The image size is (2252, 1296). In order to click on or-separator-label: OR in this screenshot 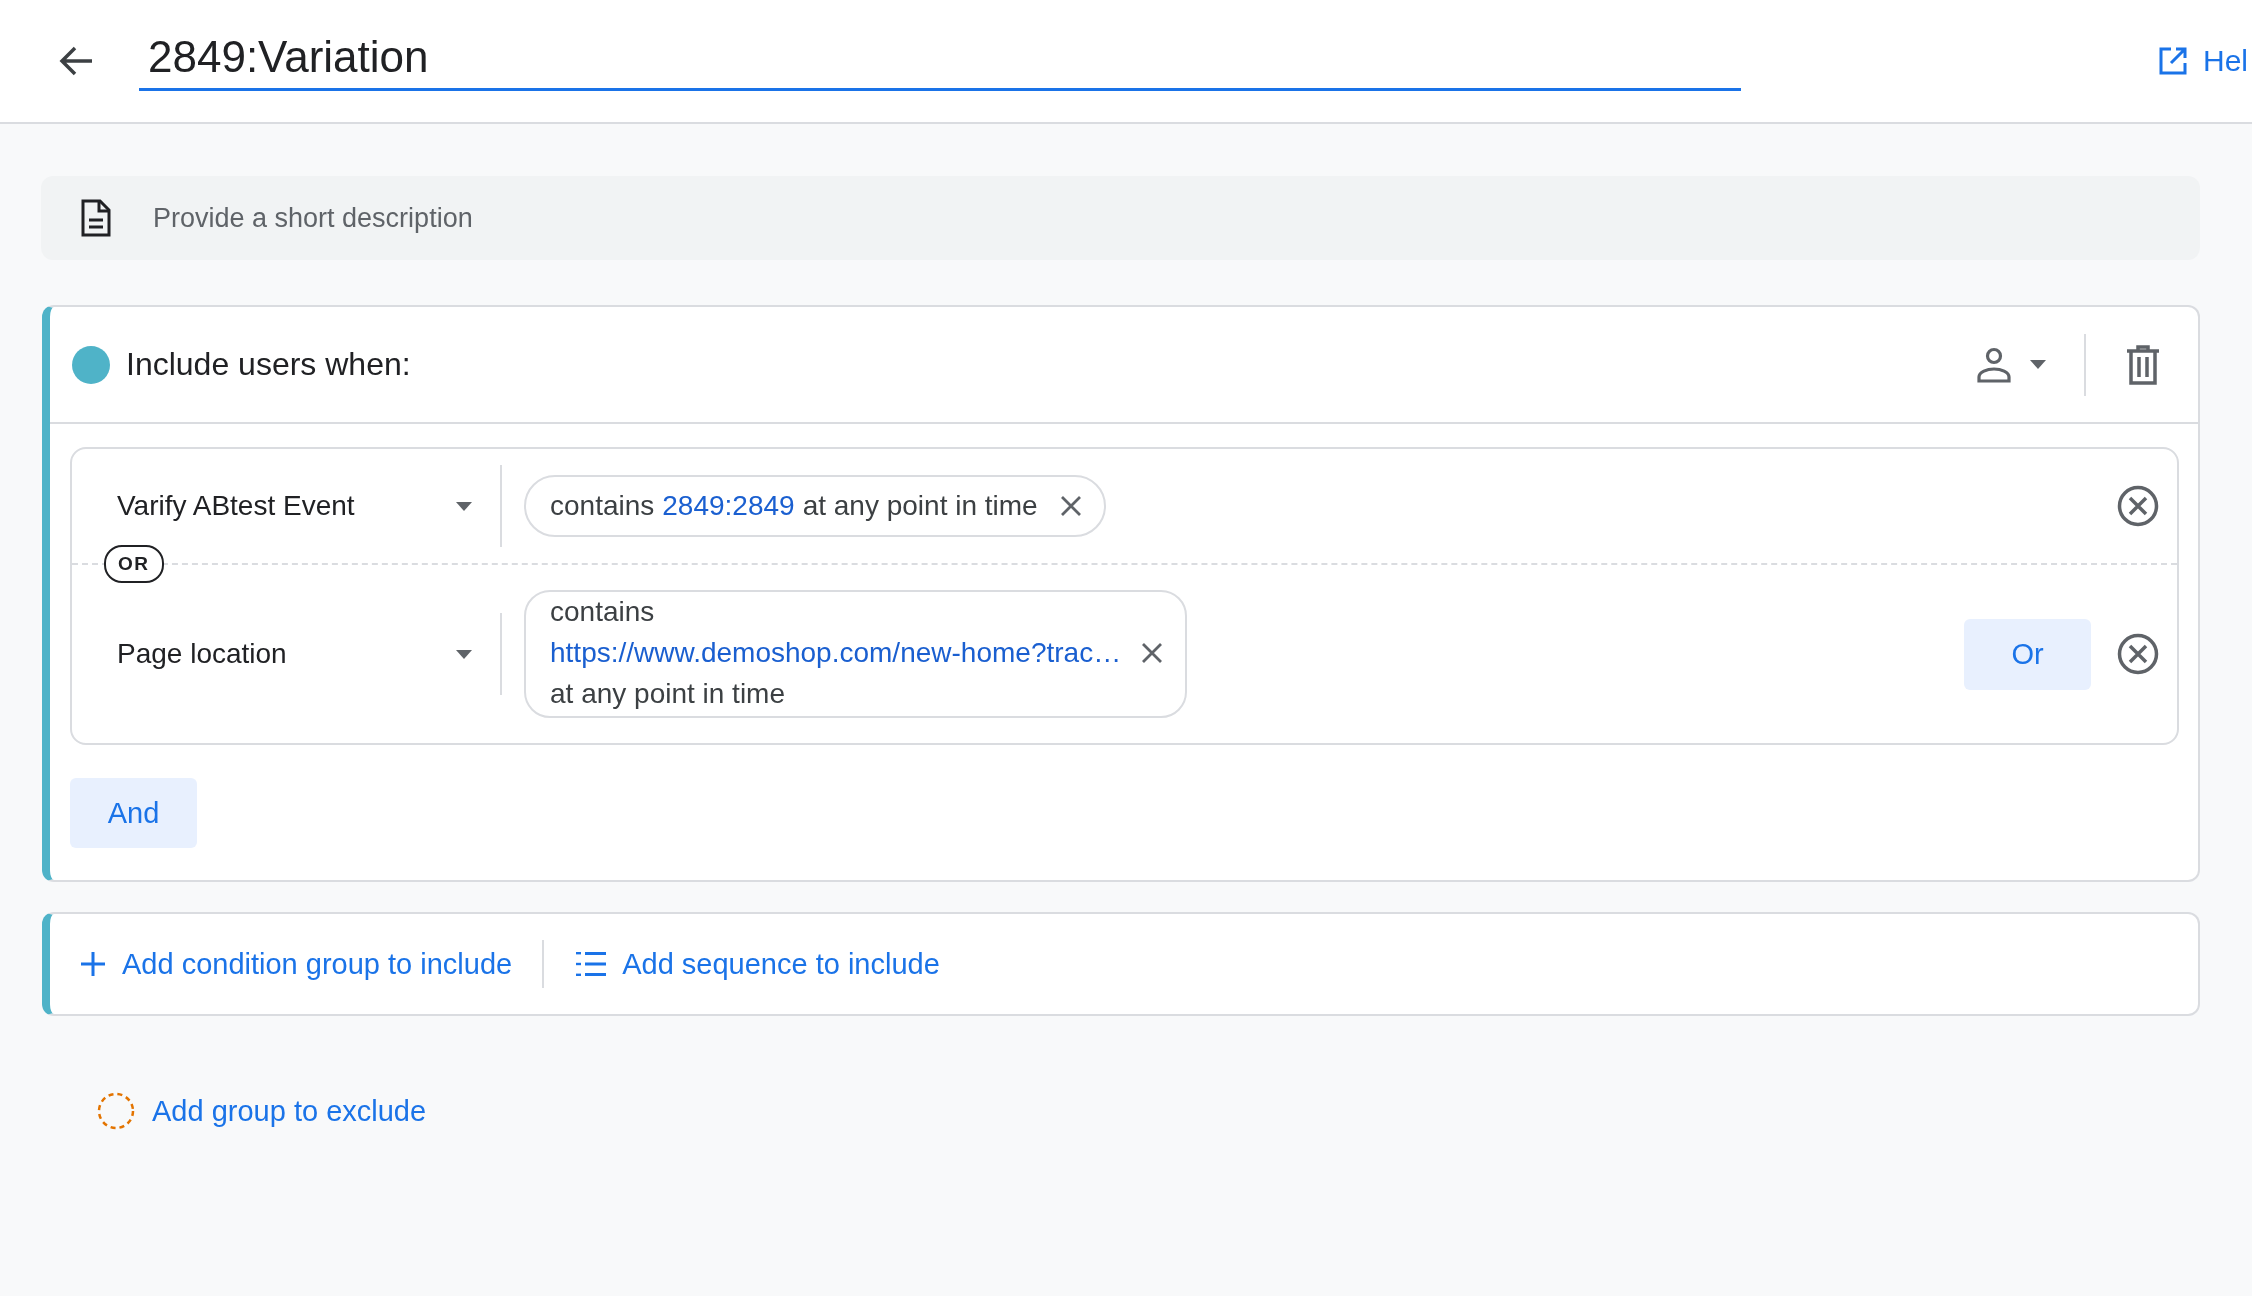, I will do `click(134, 564)`.